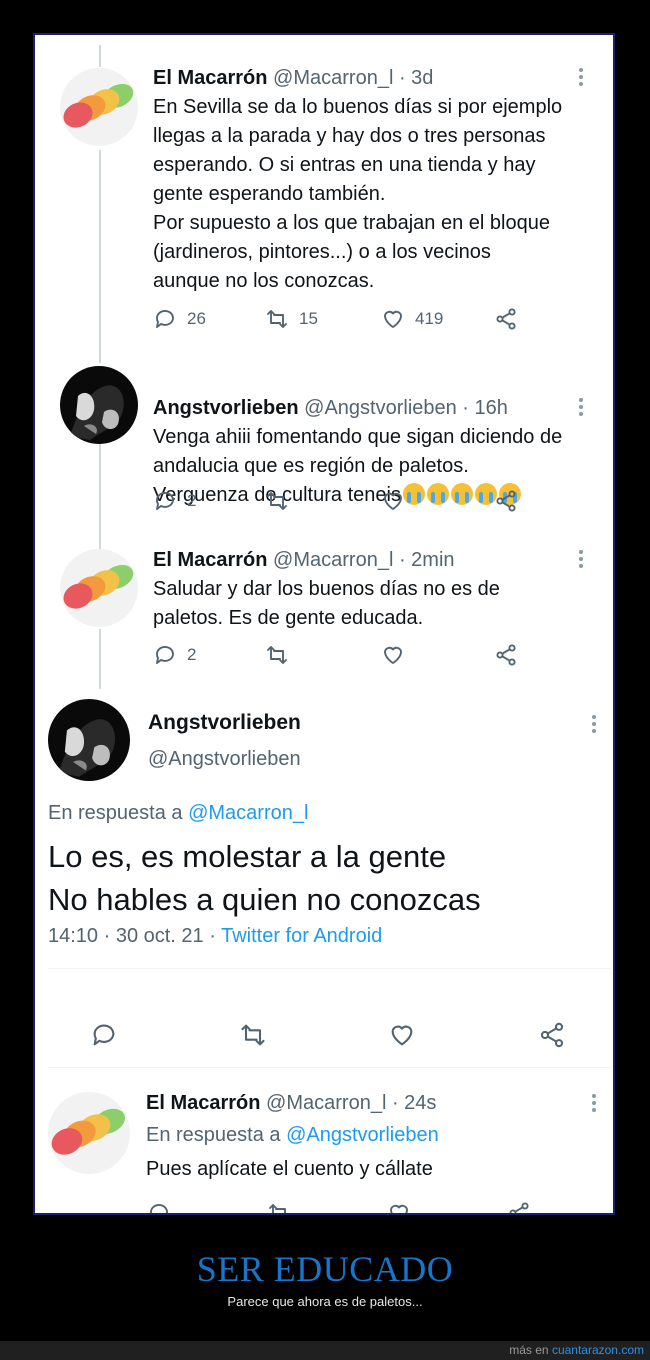 This screenshot has width=650, height=1360. Describe the element at coordinates (325, 1350) in the screenshot. I see `site-bar: más en cuantarazon.com` at that location.